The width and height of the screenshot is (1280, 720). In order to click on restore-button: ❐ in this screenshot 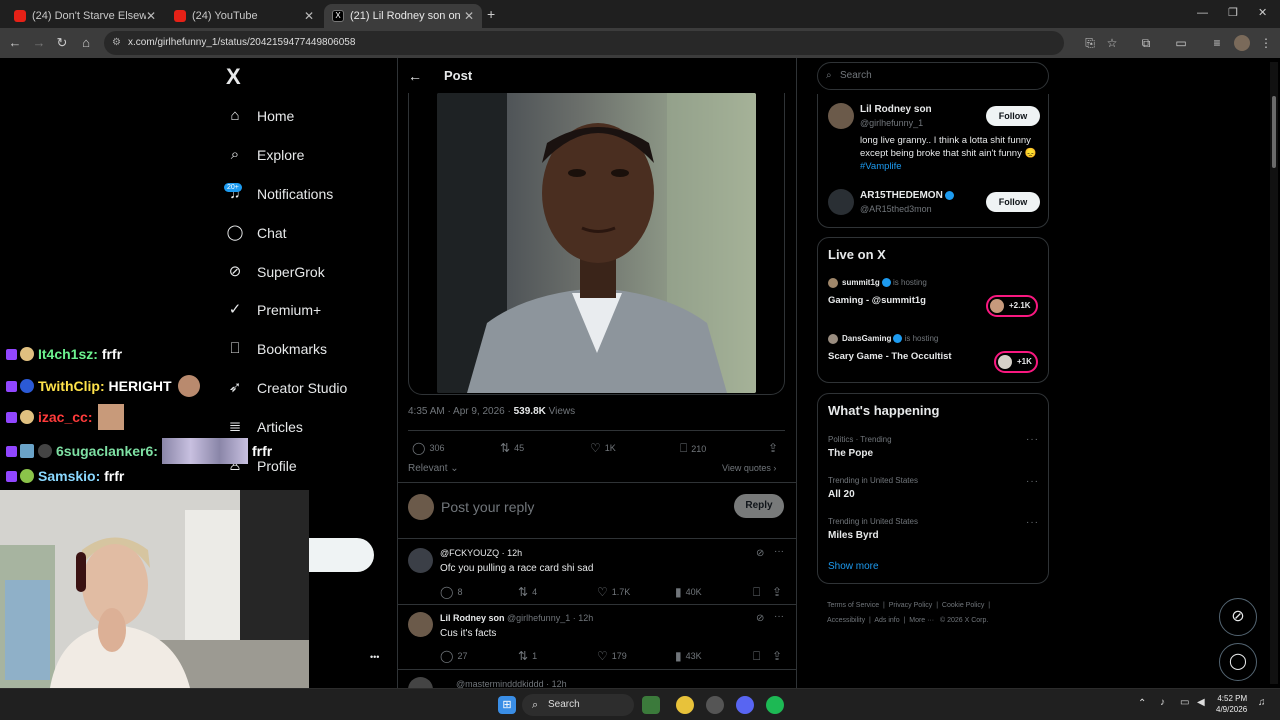, I will do `click(1233, 12)`.